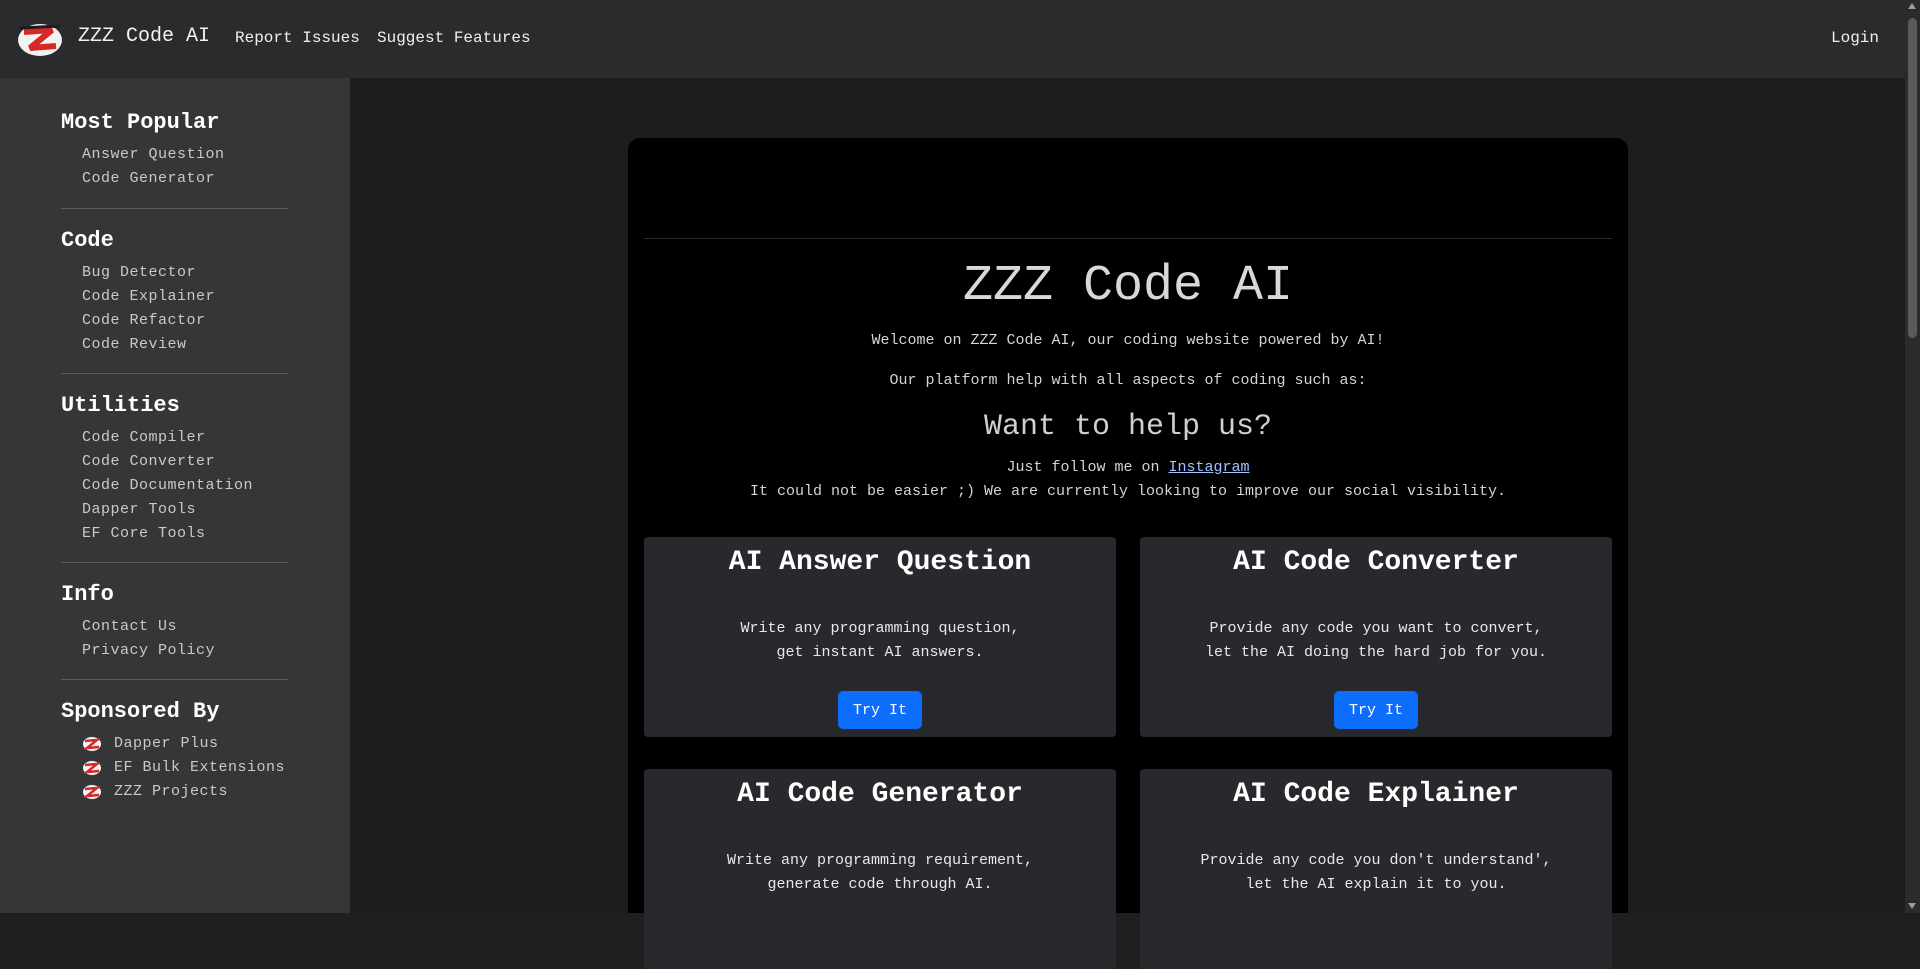  Describe the element at coordinates (1376, 652) in the screenshot. I see `card-desc-line: let the AI doing the hard job for you.` at that location.